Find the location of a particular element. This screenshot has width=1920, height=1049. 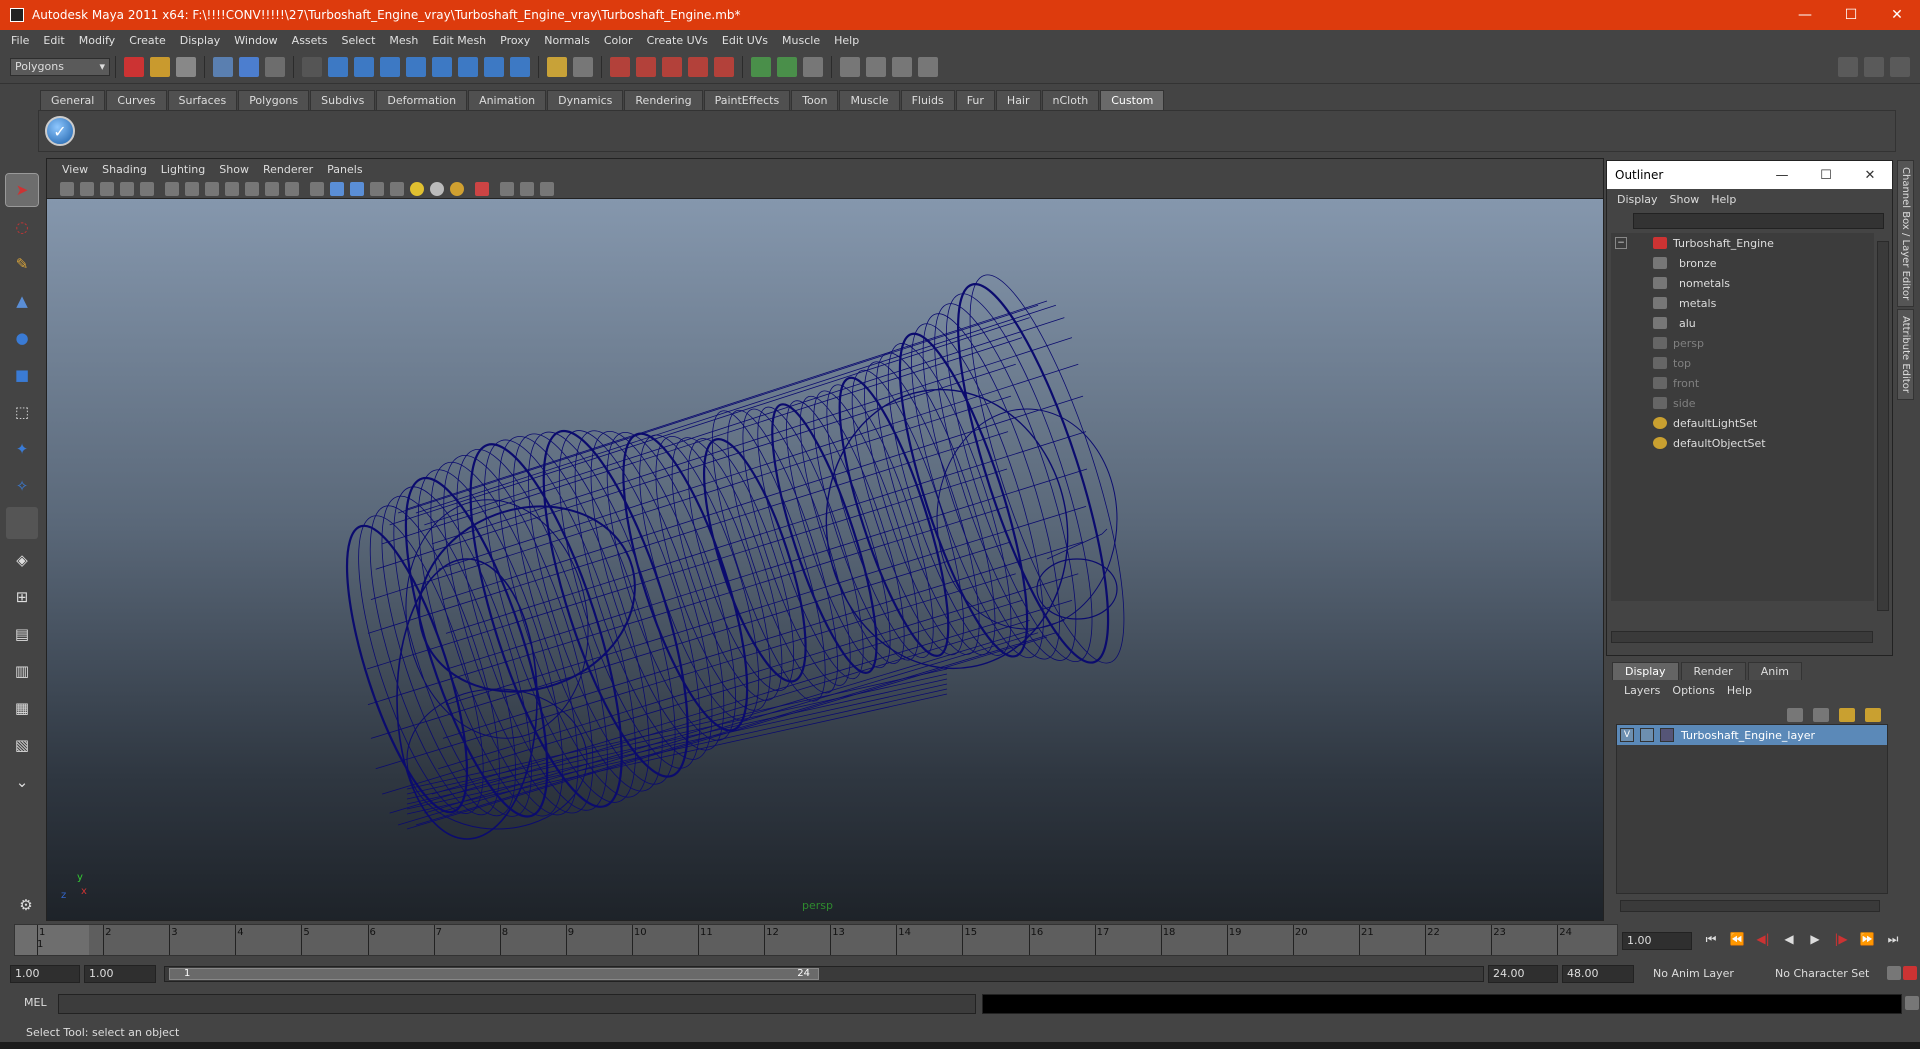

list-item: metals is located at coordinates (1742, 303).